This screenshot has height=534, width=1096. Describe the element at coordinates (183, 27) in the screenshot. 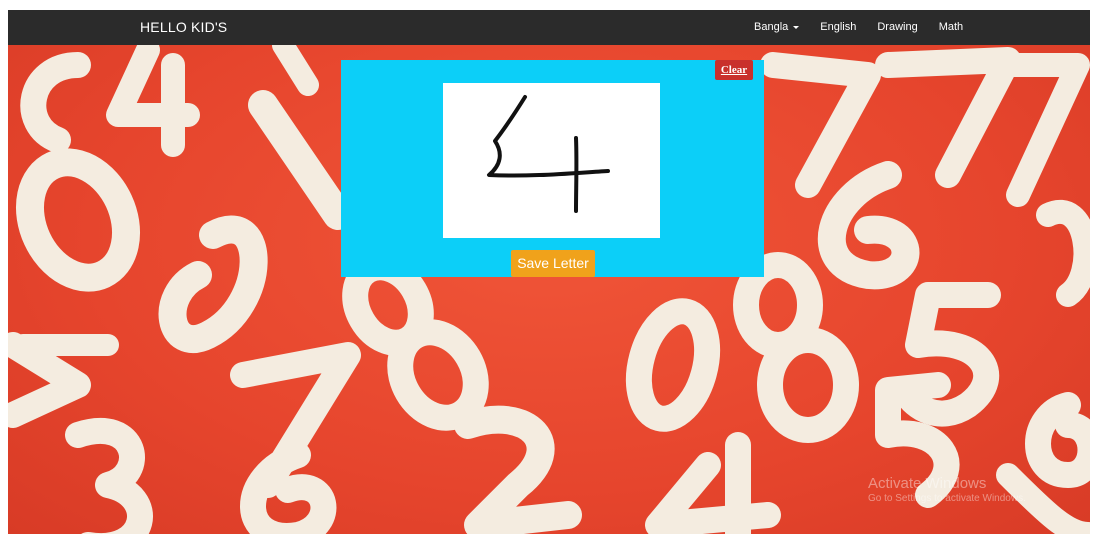

I see `brand-link: HELLO KID'S` at that location.